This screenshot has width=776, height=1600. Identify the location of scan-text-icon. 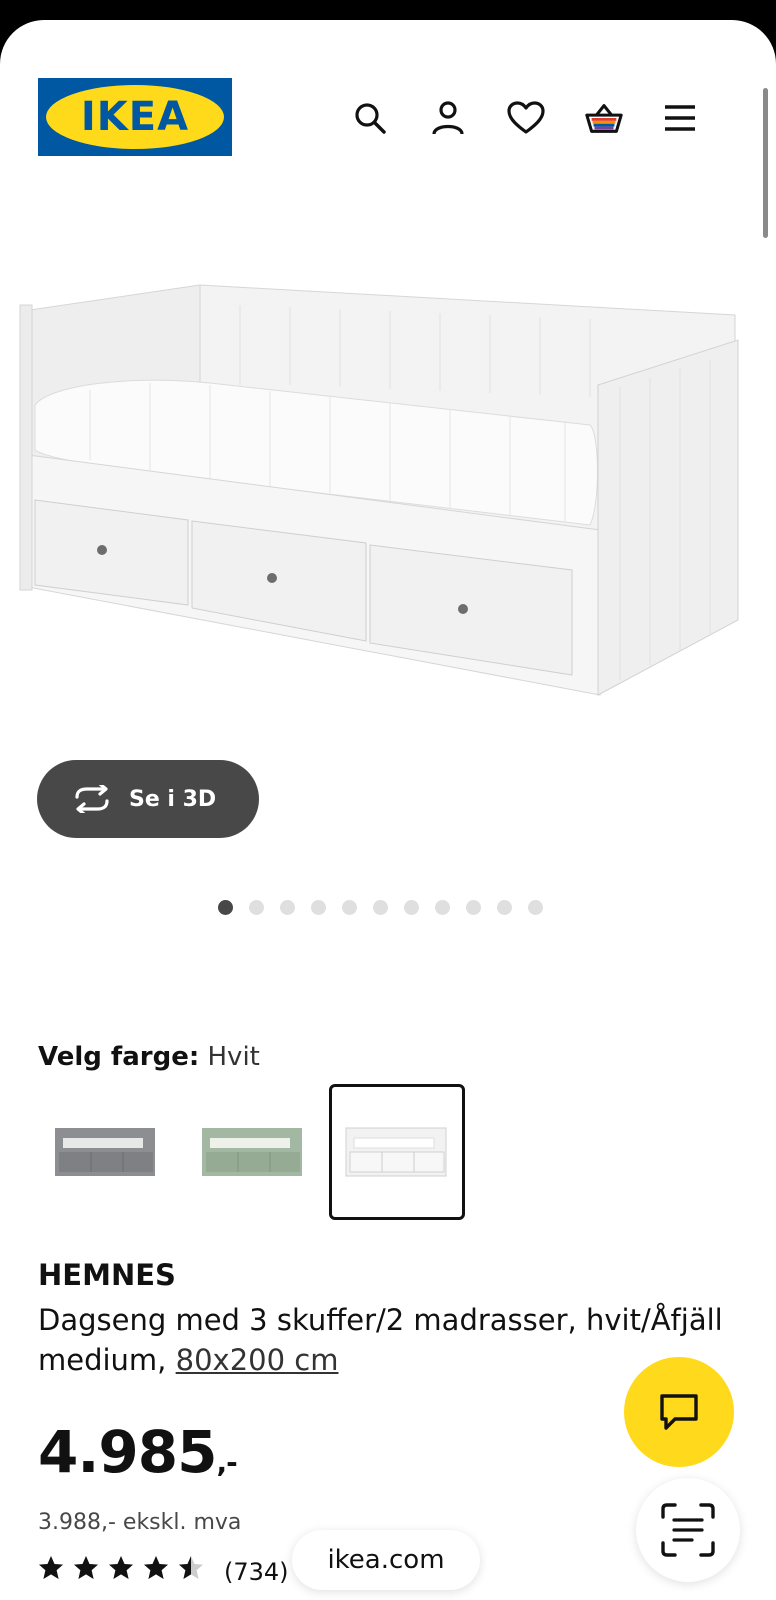
(688, 1530).